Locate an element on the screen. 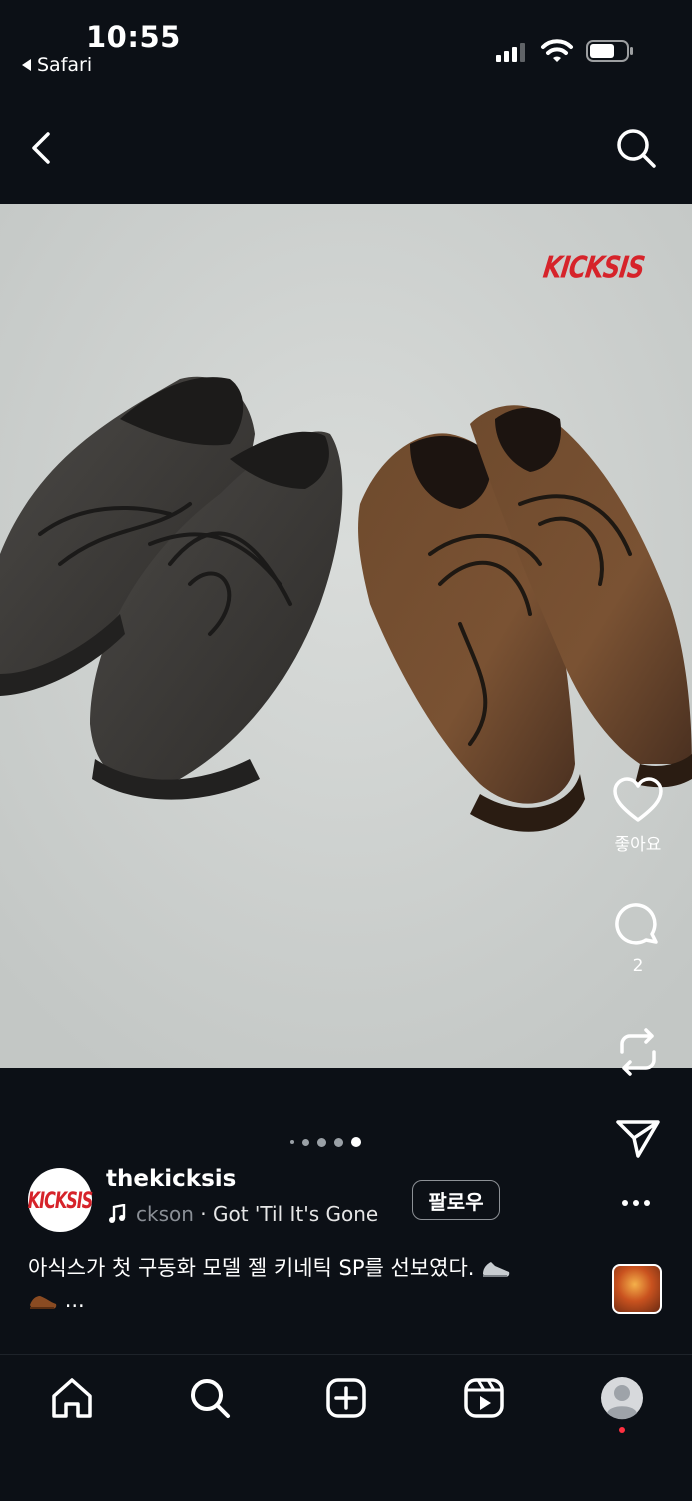 The width and height of the screenshot is (692, 1501). music-artist: ckson is located at coordinates (165, 1214).